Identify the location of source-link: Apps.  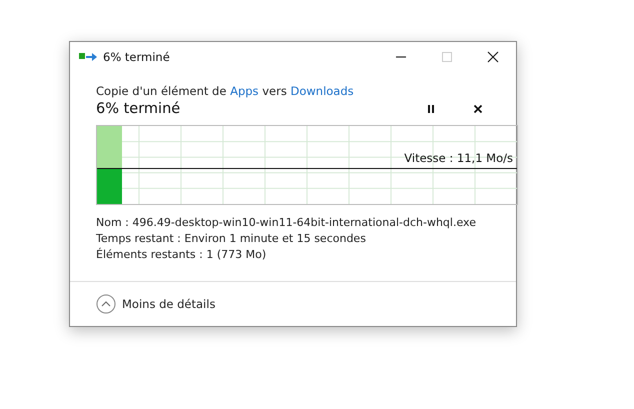
(244, 91).